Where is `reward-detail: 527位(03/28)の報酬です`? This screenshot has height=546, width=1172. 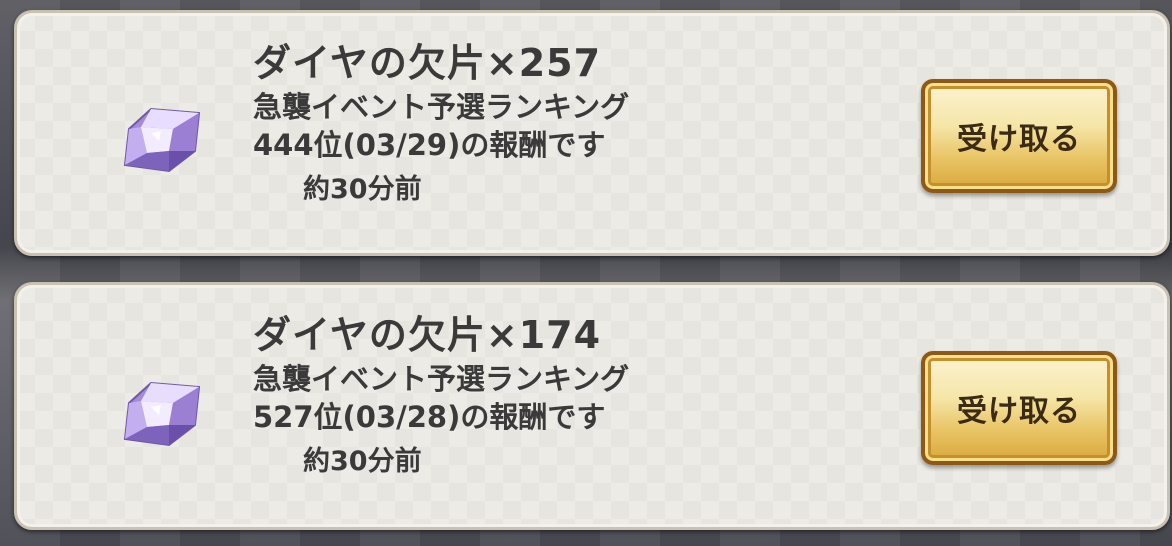 reward-detail: 527位(03/28)の報酬です is located at coordinates (429, 417).